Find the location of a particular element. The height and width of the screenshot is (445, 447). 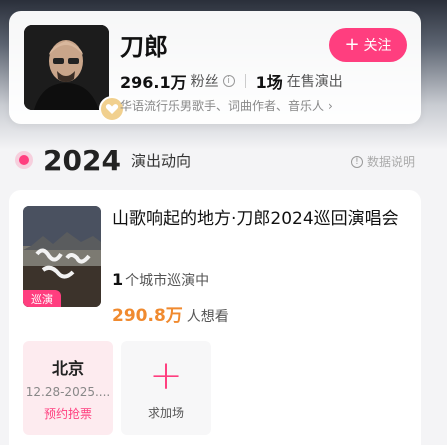

timeline-dot-icon is located at coordinates (24, 160).